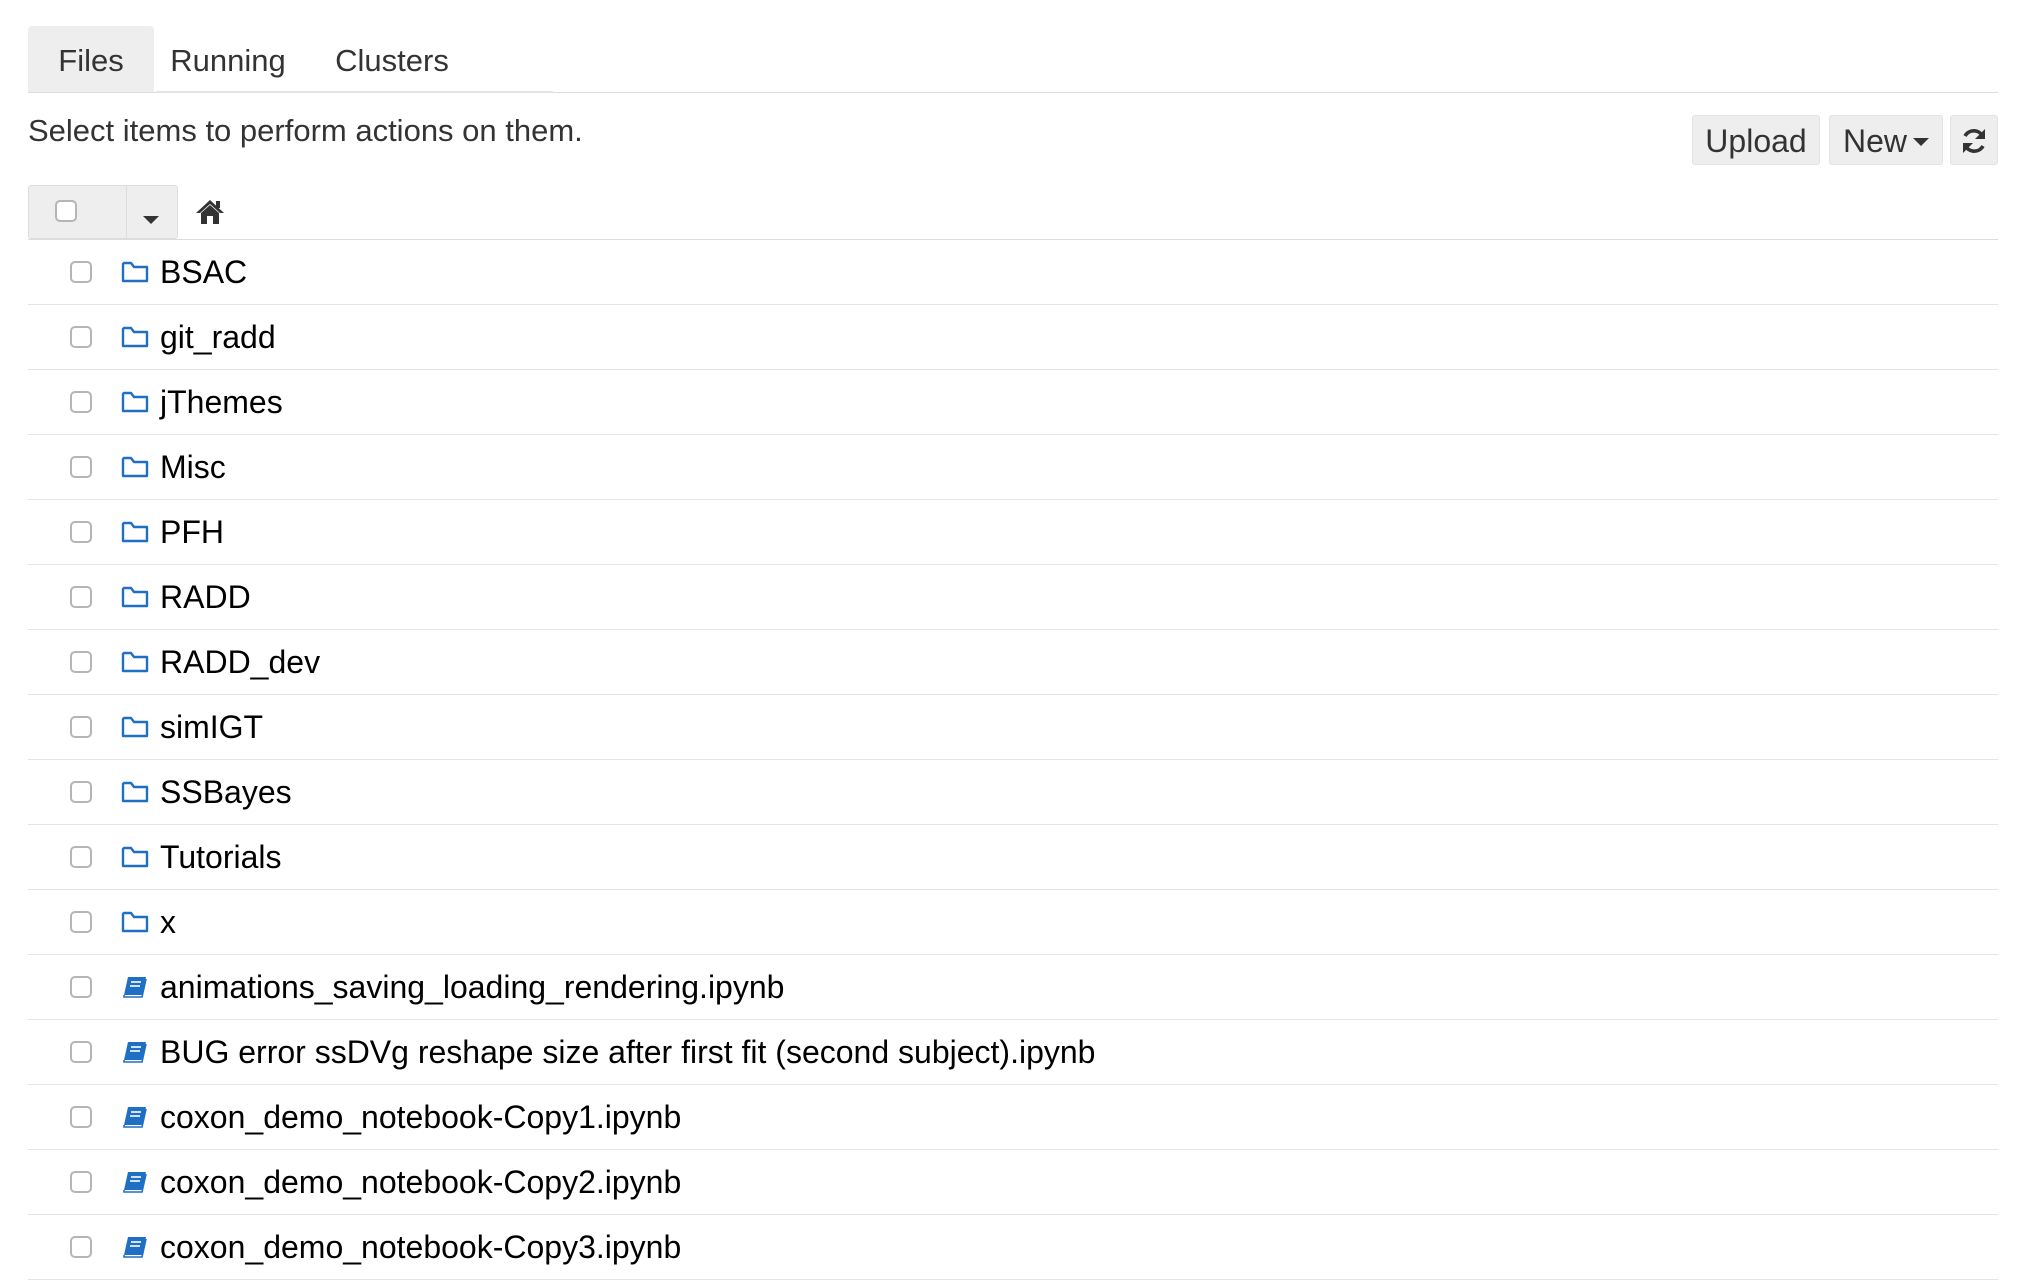  I want to click on list-item: coxon_demo_notebook-Copy2.ipynb, so click(1013, 1182).